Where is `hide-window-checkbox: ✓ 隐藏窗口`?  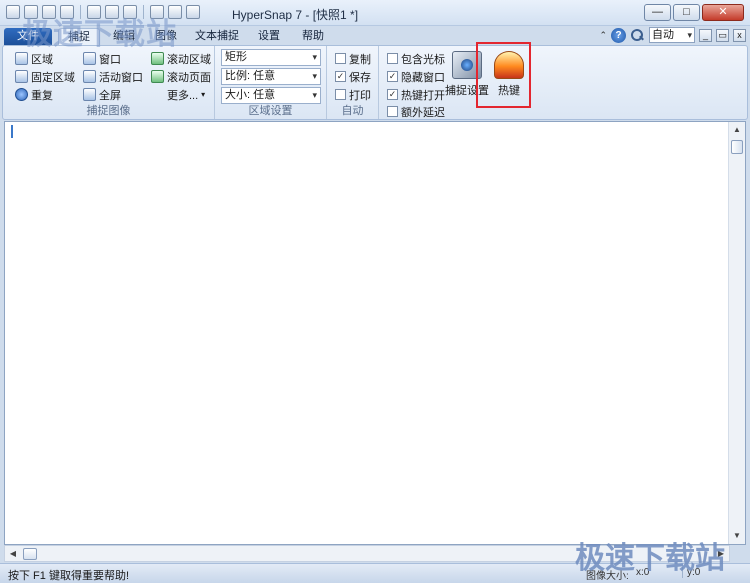
hide-window-checkbox: ✓ 隐藏窗口 is located at coordinates (416, 76).